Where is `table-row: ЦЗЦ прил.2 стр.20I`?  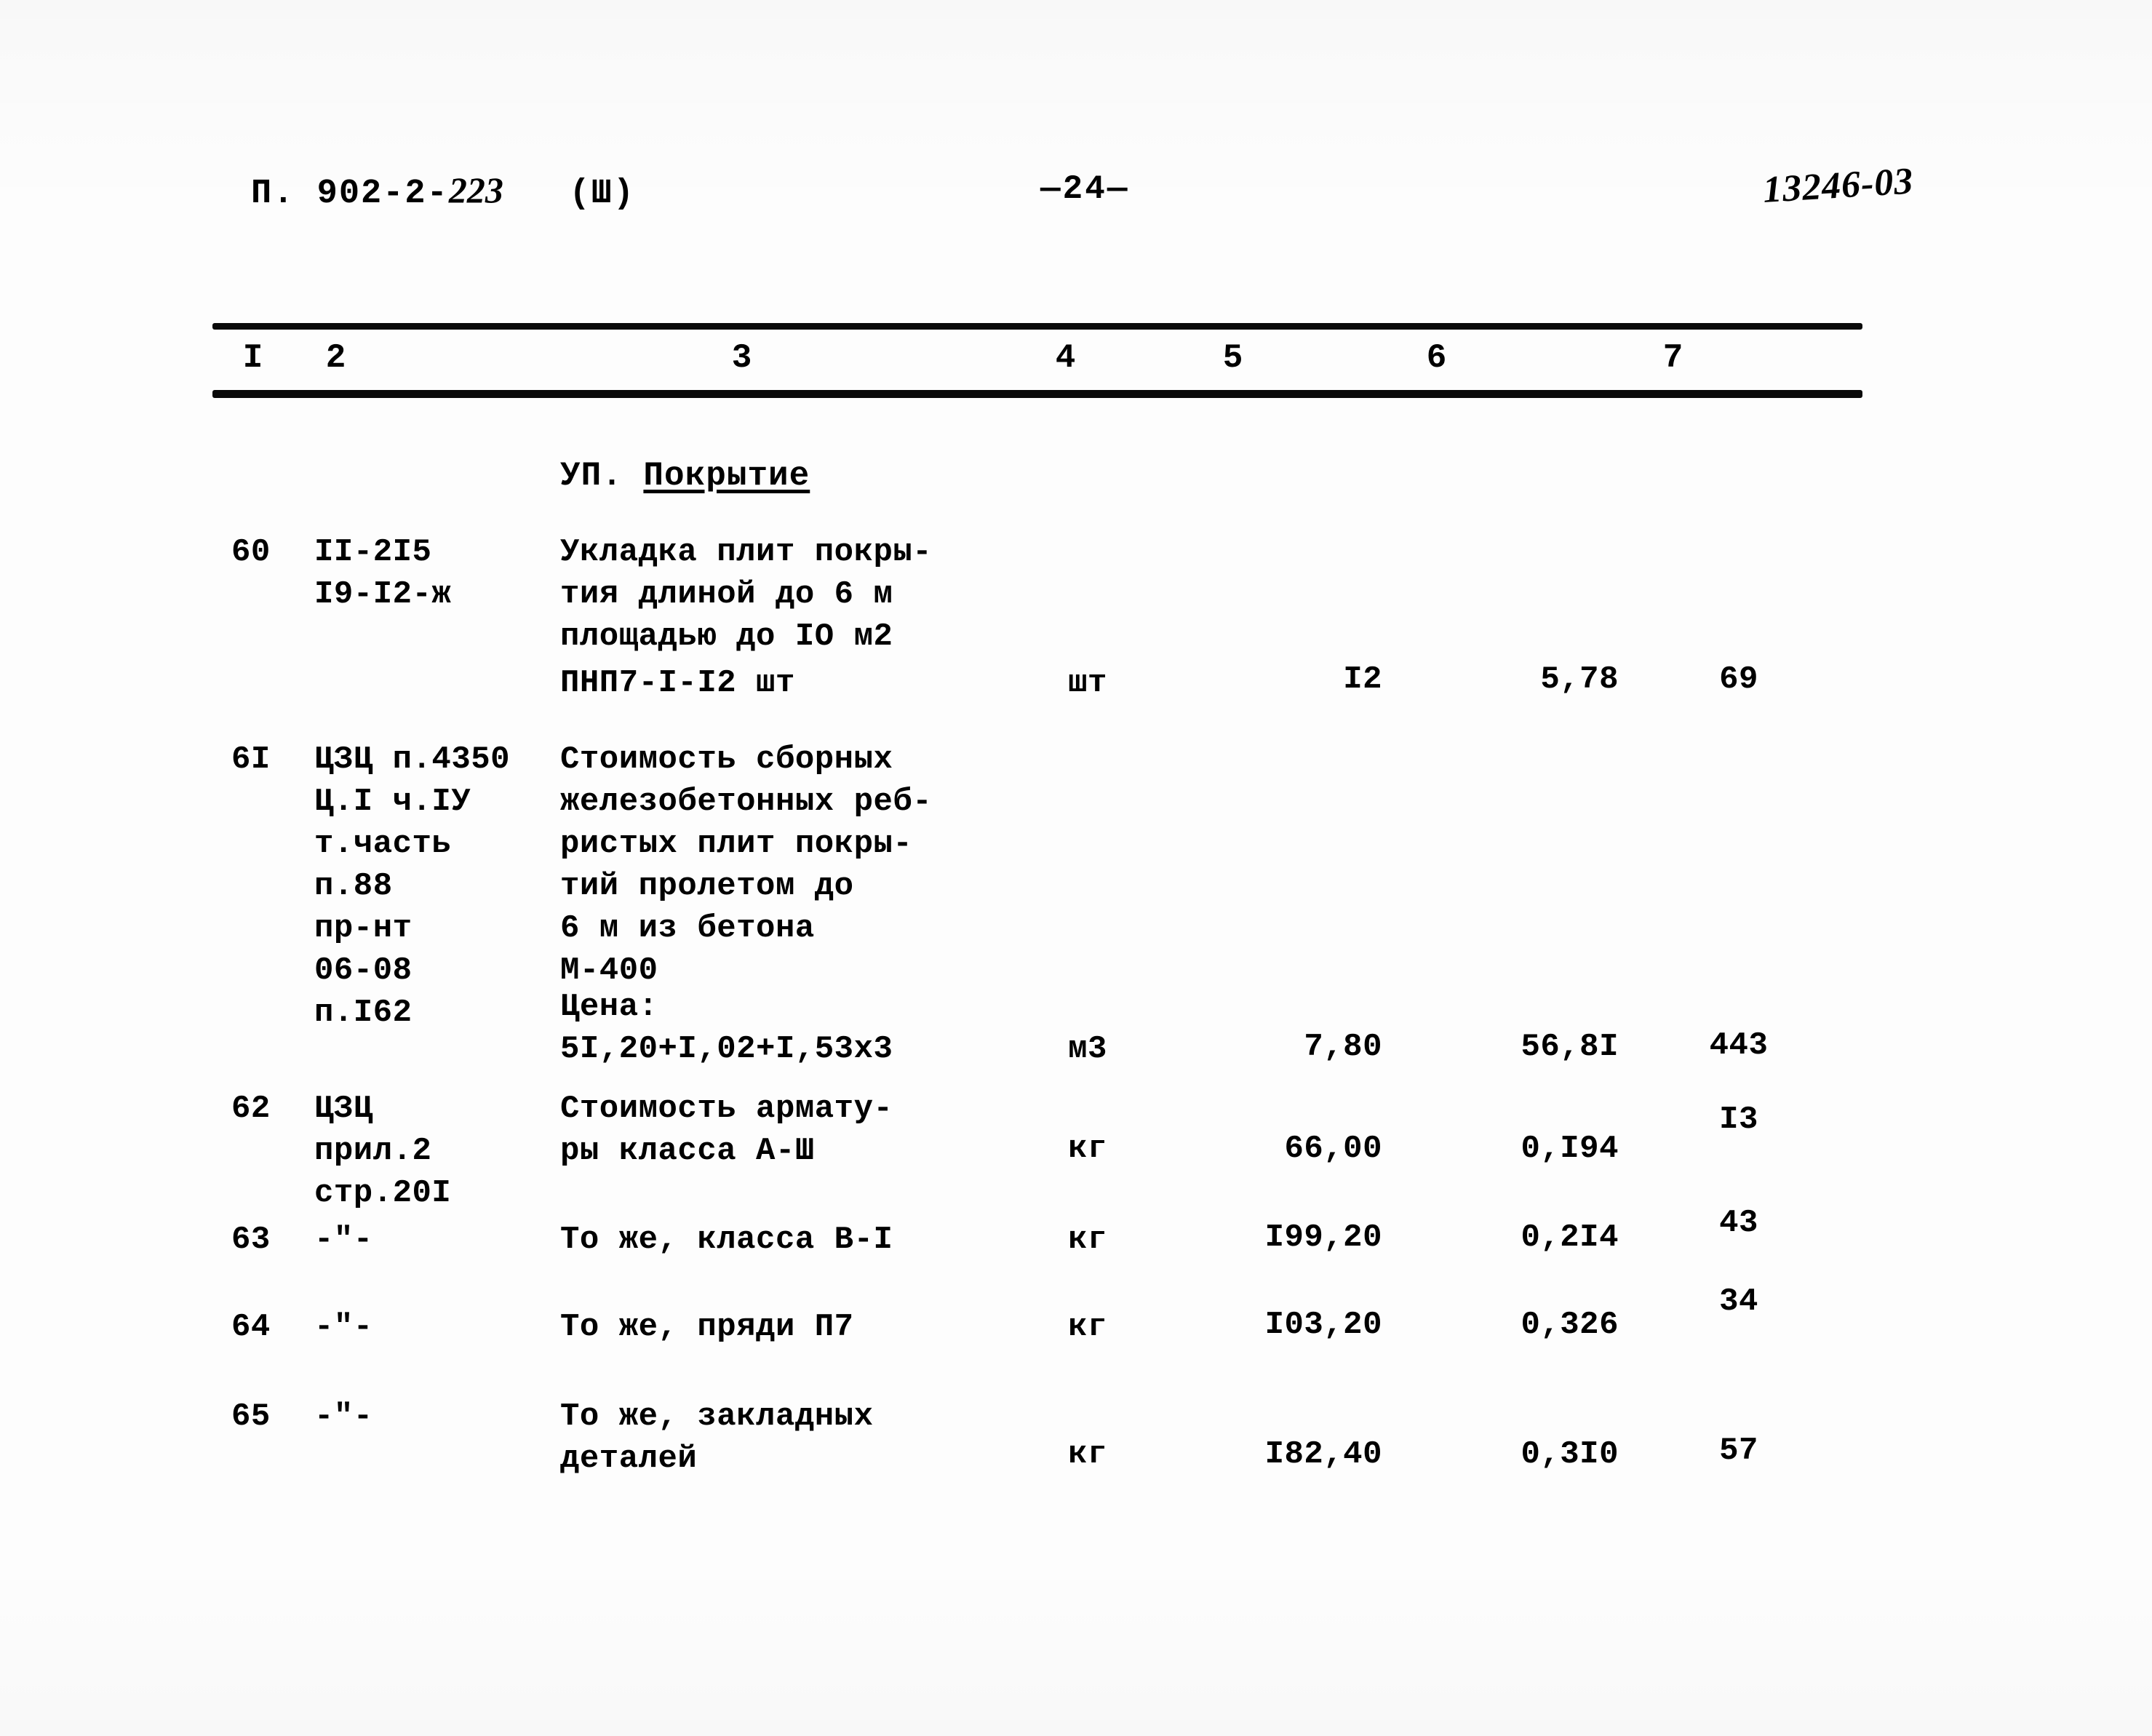
table-row: ЦЗЦ прил.2 стр.20I is located at coordinates (383, 1151).